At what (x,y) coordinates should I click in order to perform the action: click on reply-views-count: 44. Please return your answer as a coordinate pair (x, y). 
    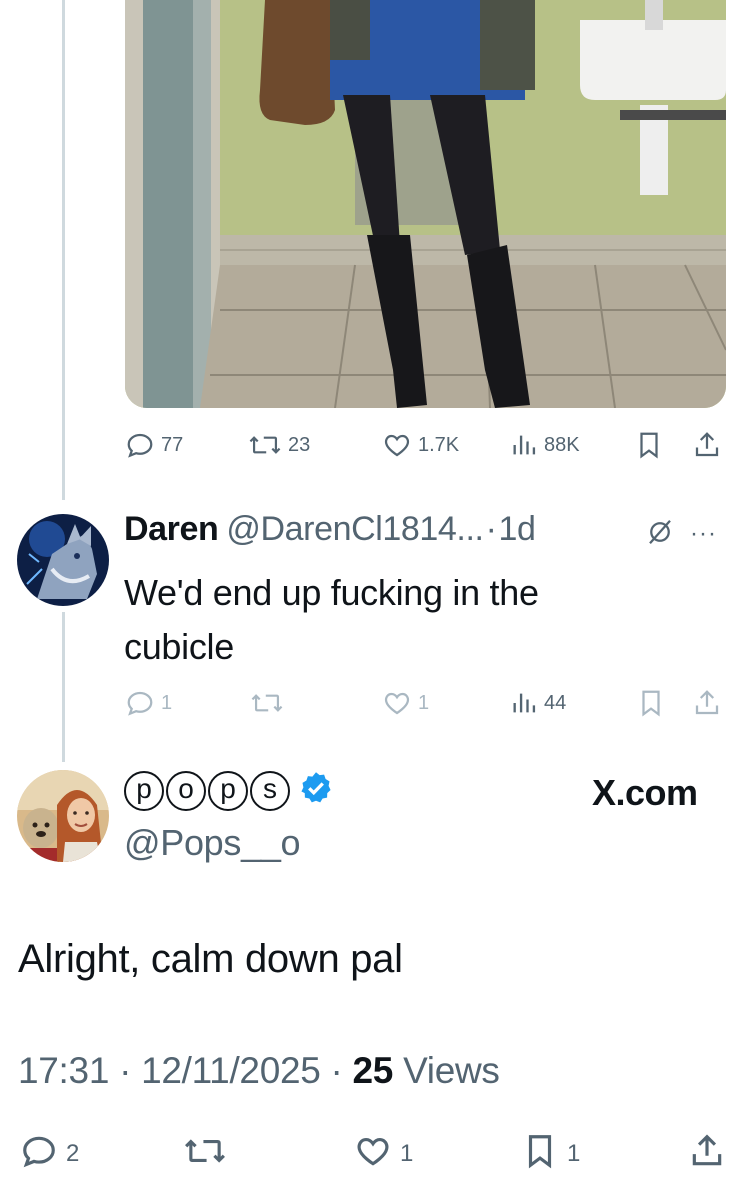
    Looking at the image, I should click on (555, 702).